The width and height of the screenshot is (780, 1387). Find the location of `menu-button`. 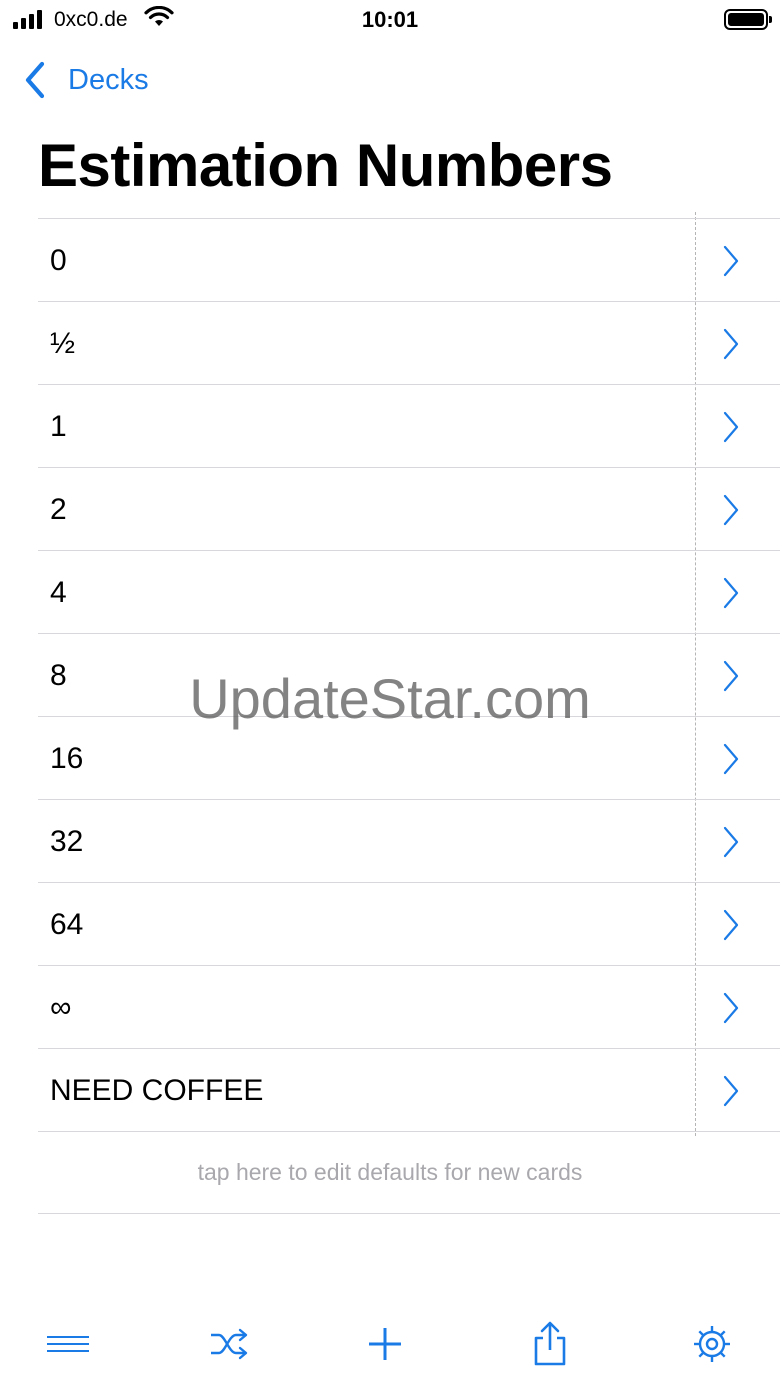

menu-button is located at coordinates (68, 1344).